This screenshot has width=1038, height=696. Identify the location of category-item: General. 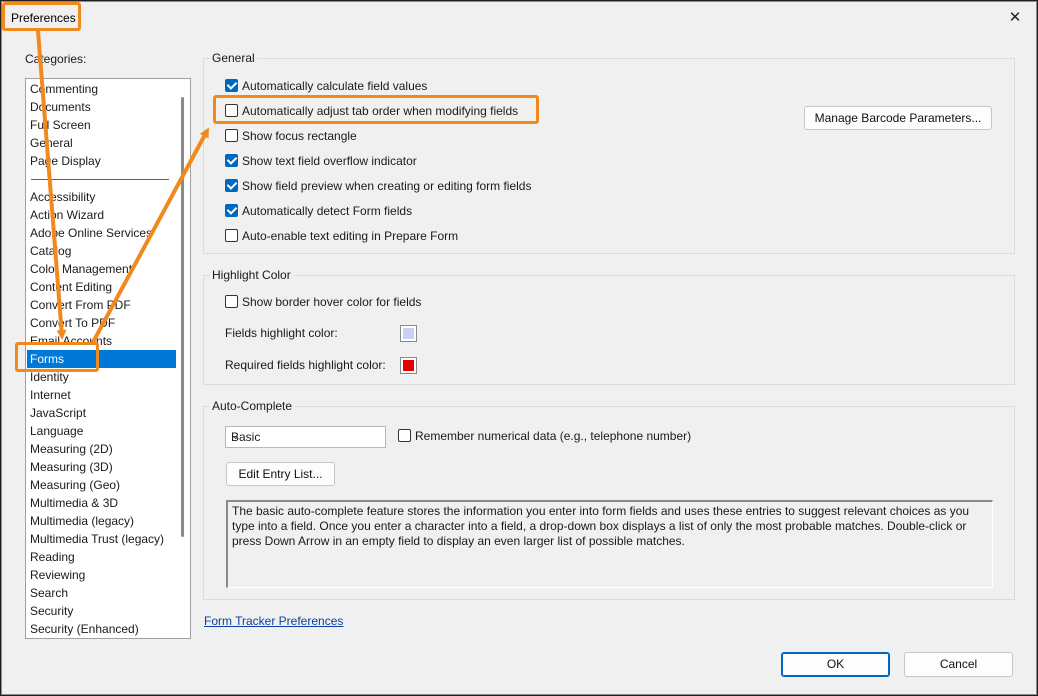
(51, 143).